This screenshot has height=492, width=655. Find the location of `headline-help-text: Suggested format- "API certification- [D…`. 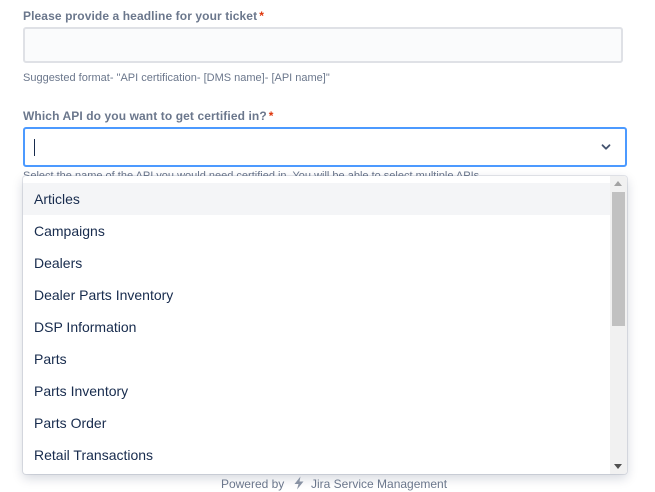

headline-help-text: Suggested format- "API certification- [D… is located at coordinates (176, 78).